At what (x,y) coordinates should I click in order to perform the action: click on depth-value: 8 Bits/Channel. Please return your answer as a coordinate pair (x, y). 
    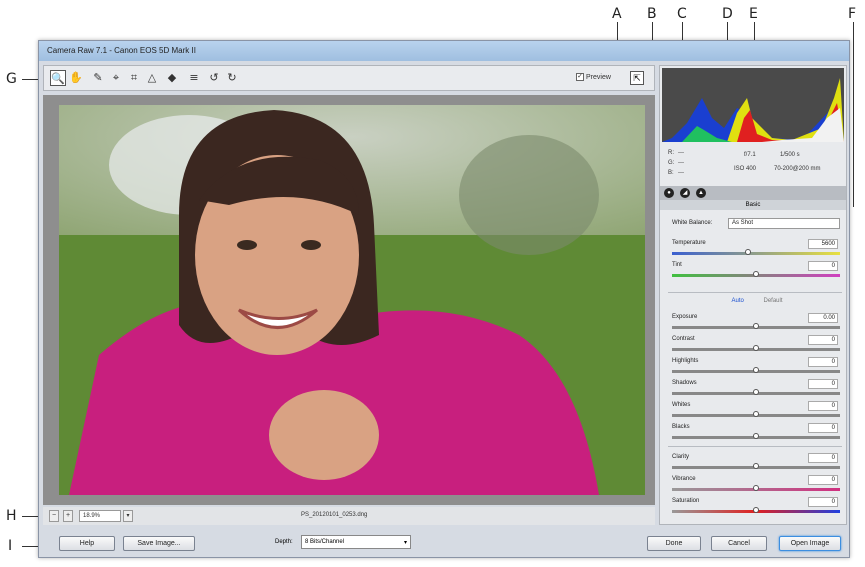
    Looking at the image, I should click on (325, 542).